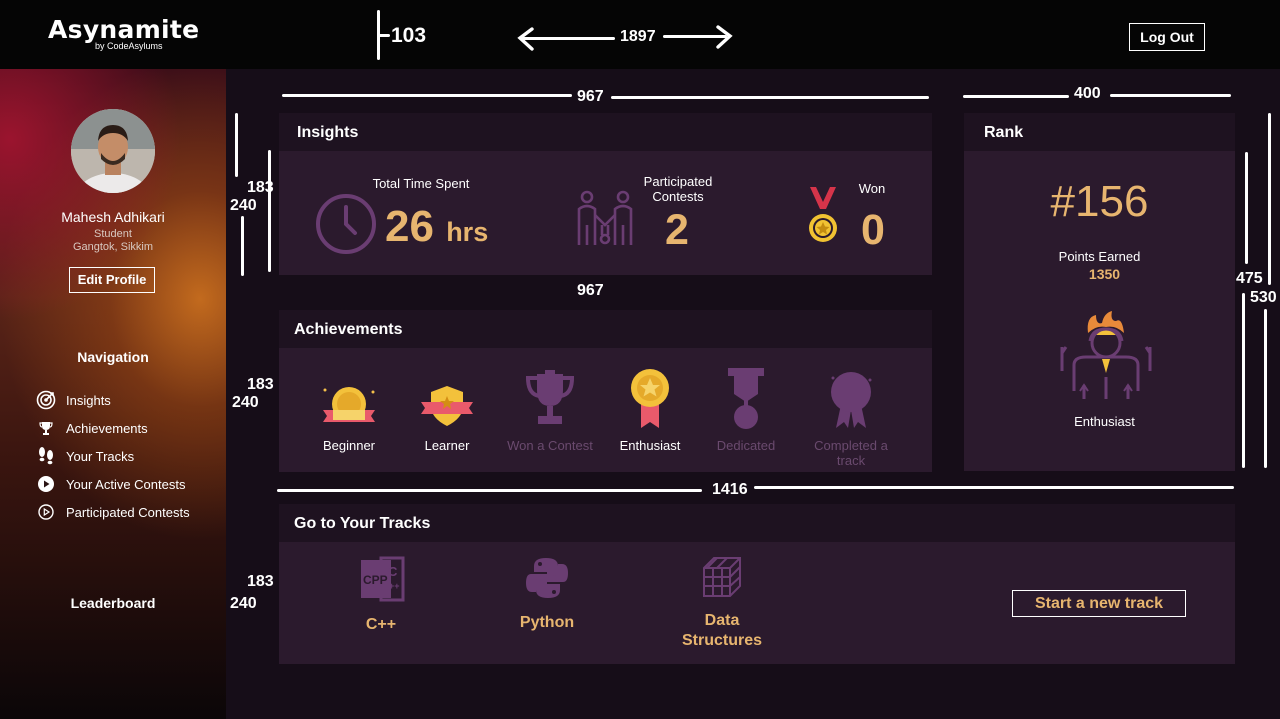  Describe the element at coordinates (872, 188) in the screenshot. I see `won-label: Won` at that location.